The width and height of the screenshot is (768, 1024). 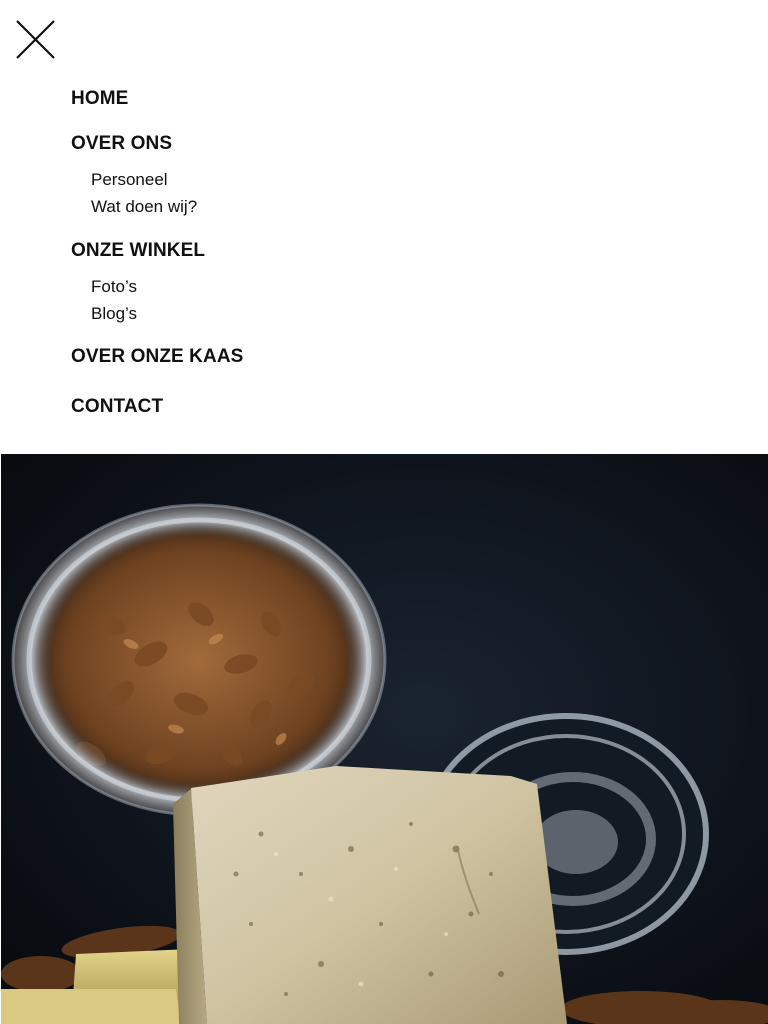 What do you see at coordinates (157, 357) in the screenshot?
I see `menu-item-over-onze-kaas: OVER ONZE KAAS` at bounding box center [157, 357].